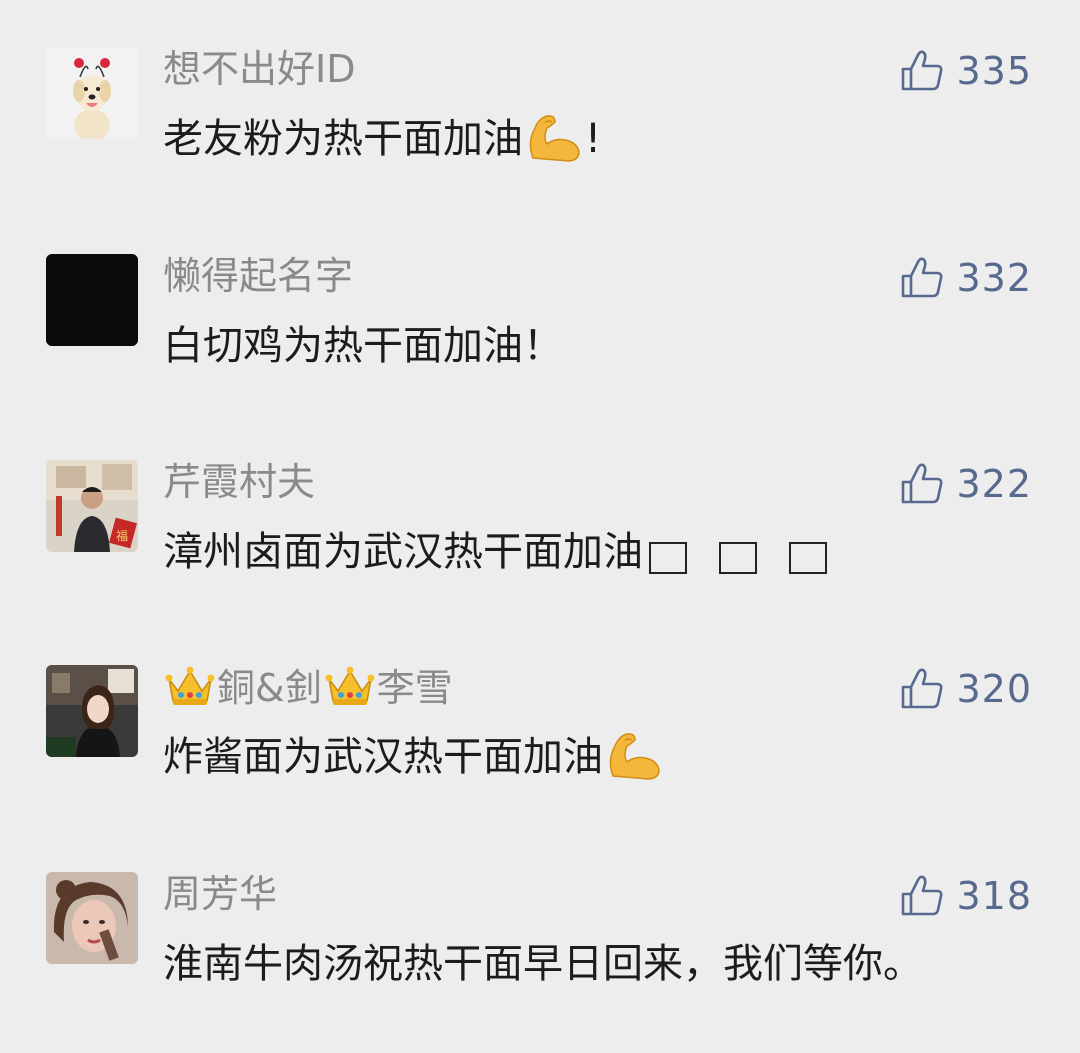 This screenshot has height=1053, width=1080. What do you see at coordinates (994, 484) in the screenshot?
I see `like-count: 322` at bounding box center [994, 484].